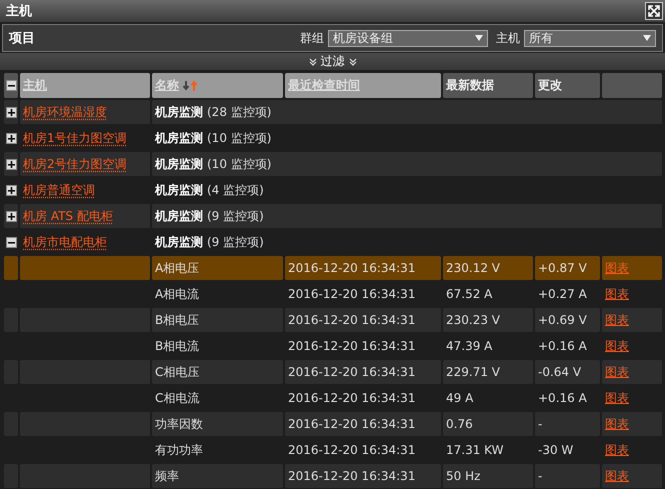  What do you see at coordinates (488, 424) in the screenshot?
I see `table-cell: 0.76` at bounding box center [488, 424].